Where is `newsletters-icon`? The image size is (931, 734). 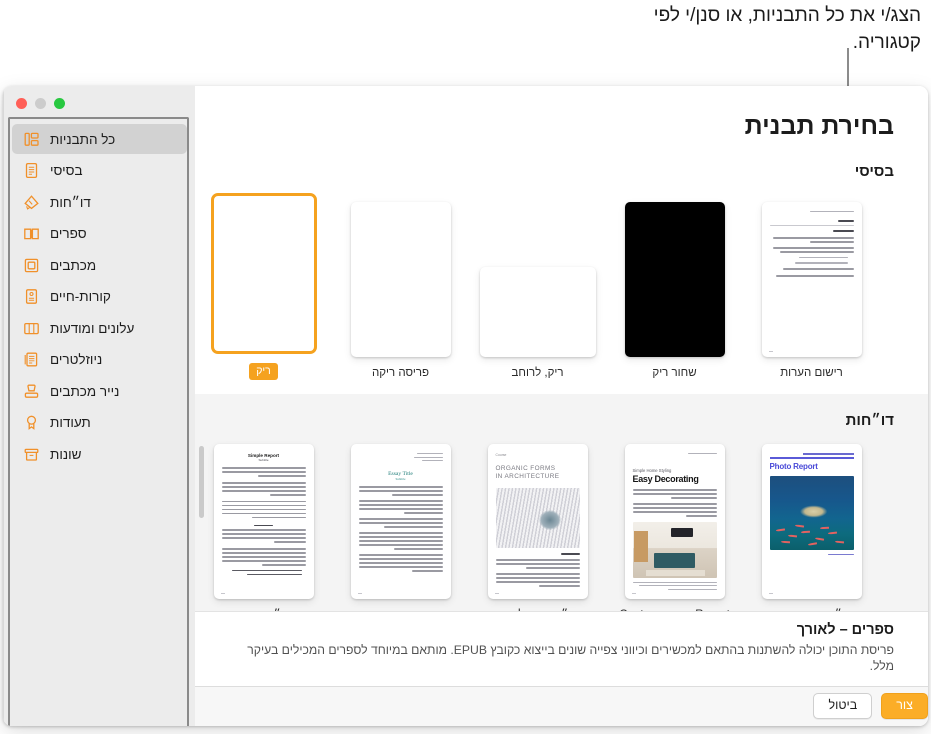 newsletters-icon is located at coordinates (31, 359).